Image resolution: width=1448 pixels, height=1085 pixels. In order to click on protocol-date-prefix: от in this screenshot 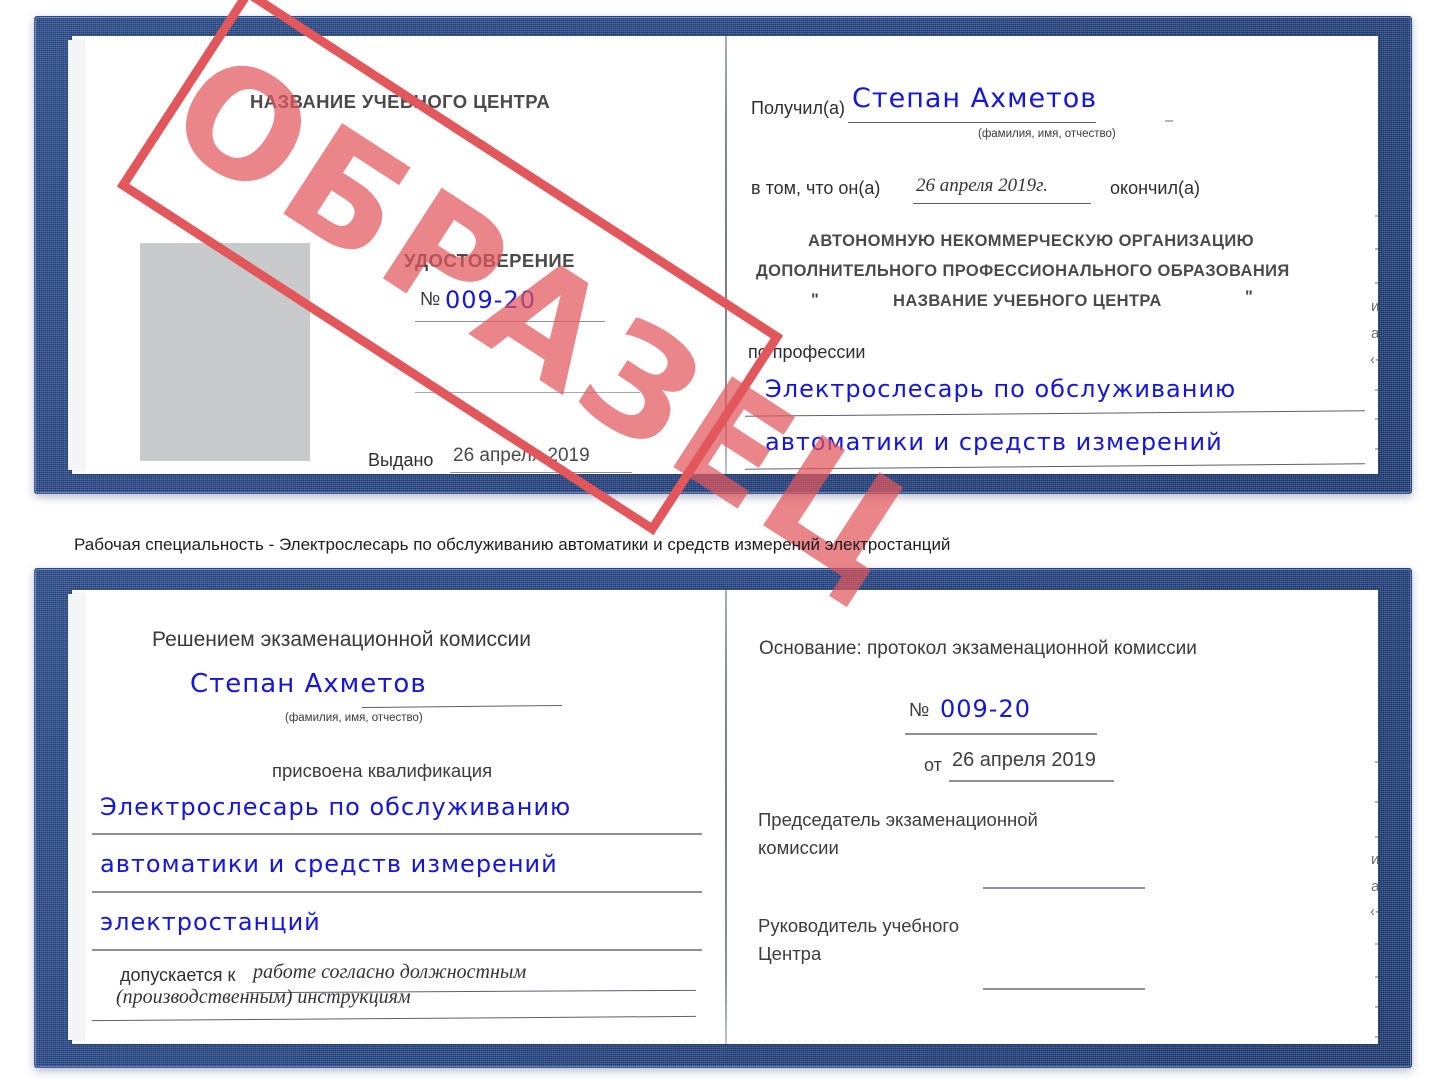, I will do `click(933, 765)`.